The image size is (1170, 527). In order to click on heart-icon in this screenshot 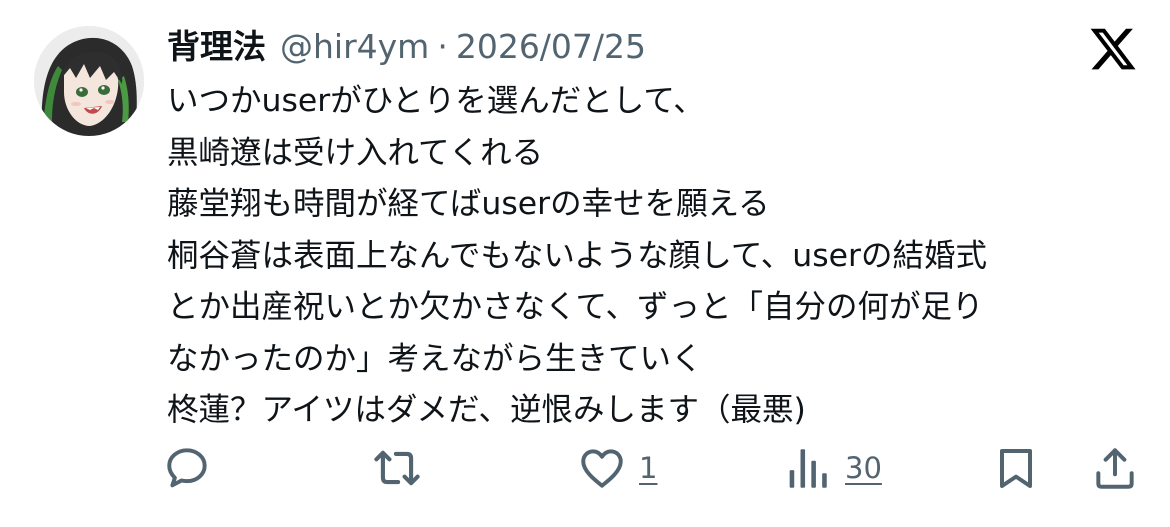, I will do `click(602, 468)`.